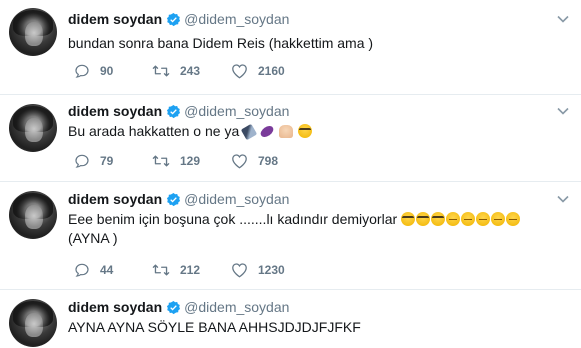 This screenshot has height=348, width=581. Describe the element at coordinates (271, 71) in the screenshot. I see `like-count: 2160` at that location.